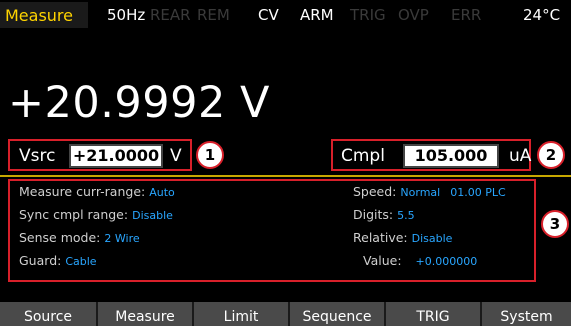 Image resolution: width=571 pixels, height=326 pixels. Describe the element at coordinates (551, 155) in the screenshot. I see `badge-2: 2` at that location.